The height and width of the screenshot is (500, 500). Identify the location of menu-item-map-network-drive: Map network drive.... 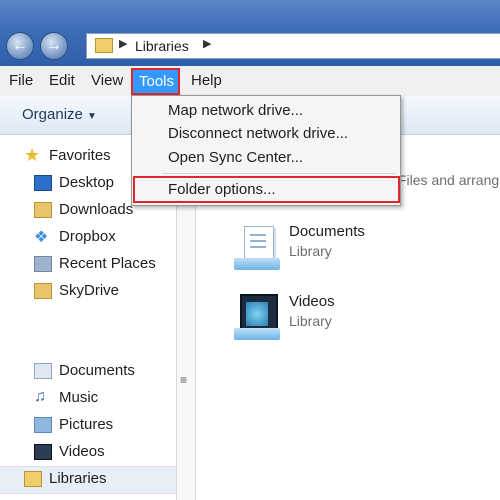
(235, 110).